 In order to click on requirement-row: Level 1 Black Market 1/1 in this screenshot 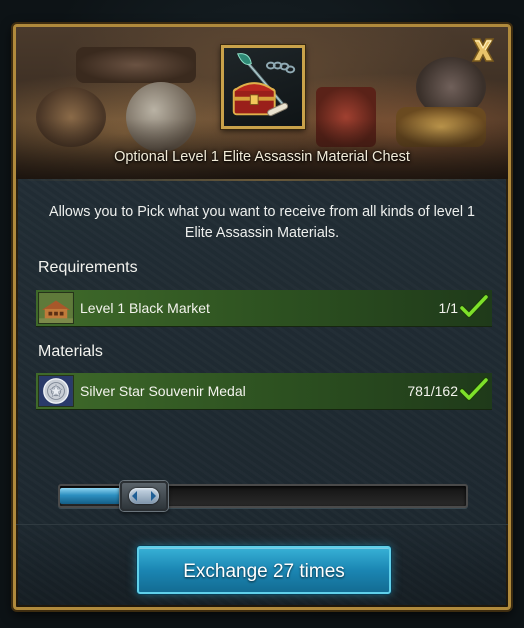, I will do `click(264, 308)`.